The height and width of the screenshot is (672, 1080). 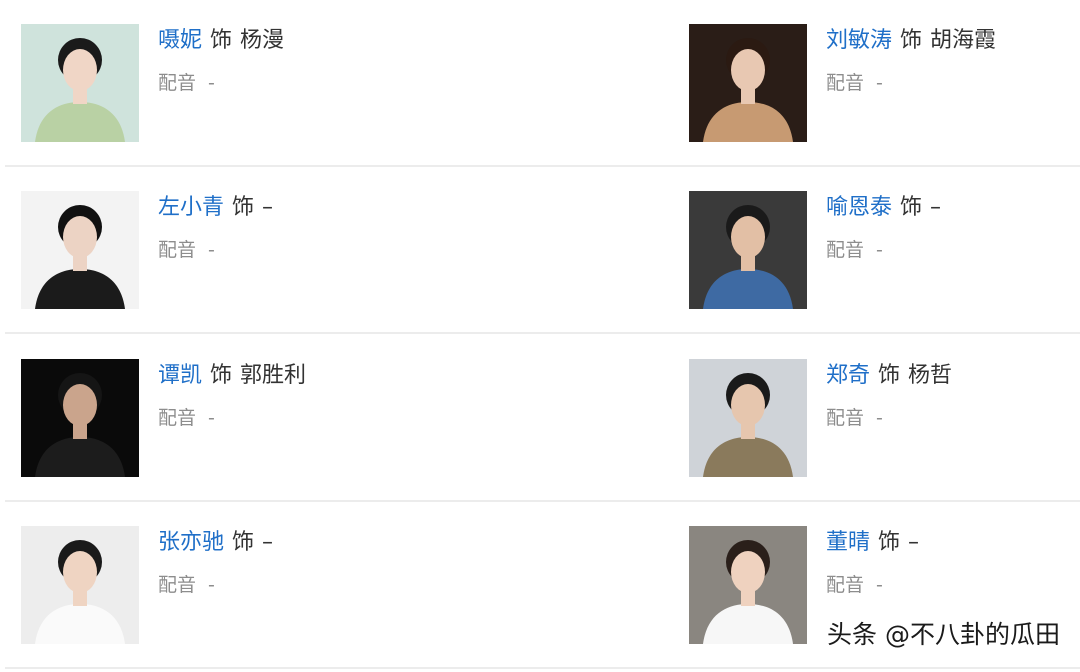 I want to click on cast-name-line: 刘敏涛饰胡海霞, so click(x=911, y=41).